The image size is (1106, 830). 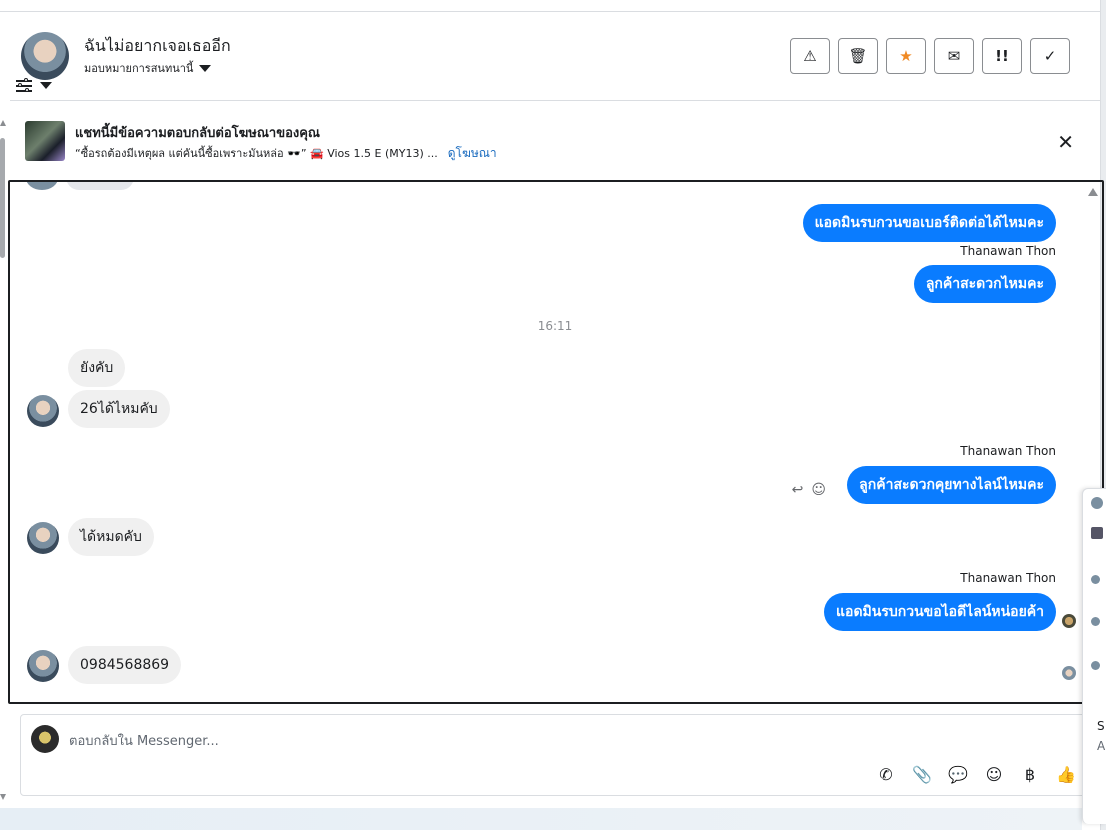 I want to click on saved-reply-icon: 💬, so click(x=958, y=774).